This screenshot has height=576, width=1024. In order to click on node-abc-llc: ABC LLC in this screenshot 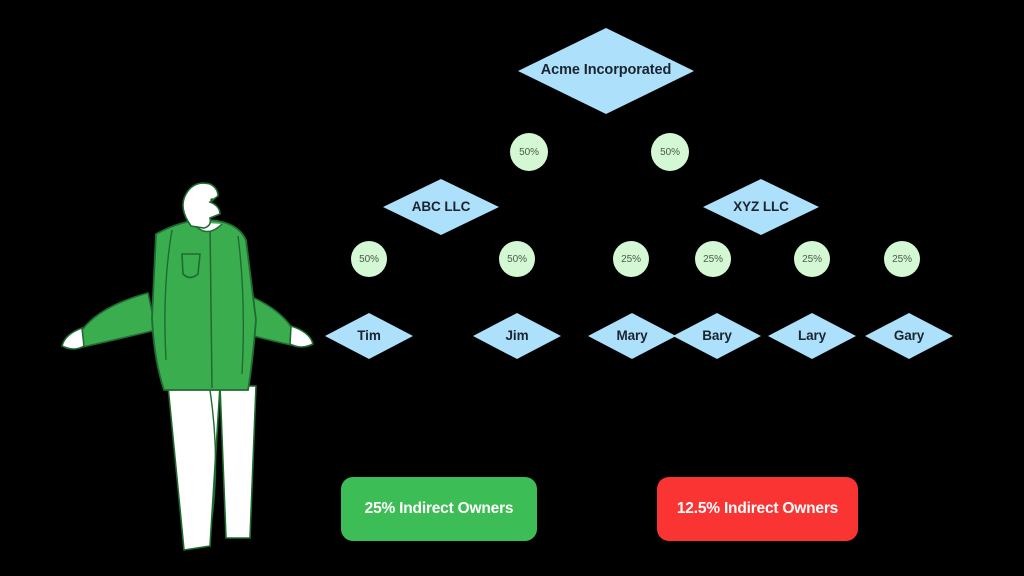, I will do `click(441, 207)`.